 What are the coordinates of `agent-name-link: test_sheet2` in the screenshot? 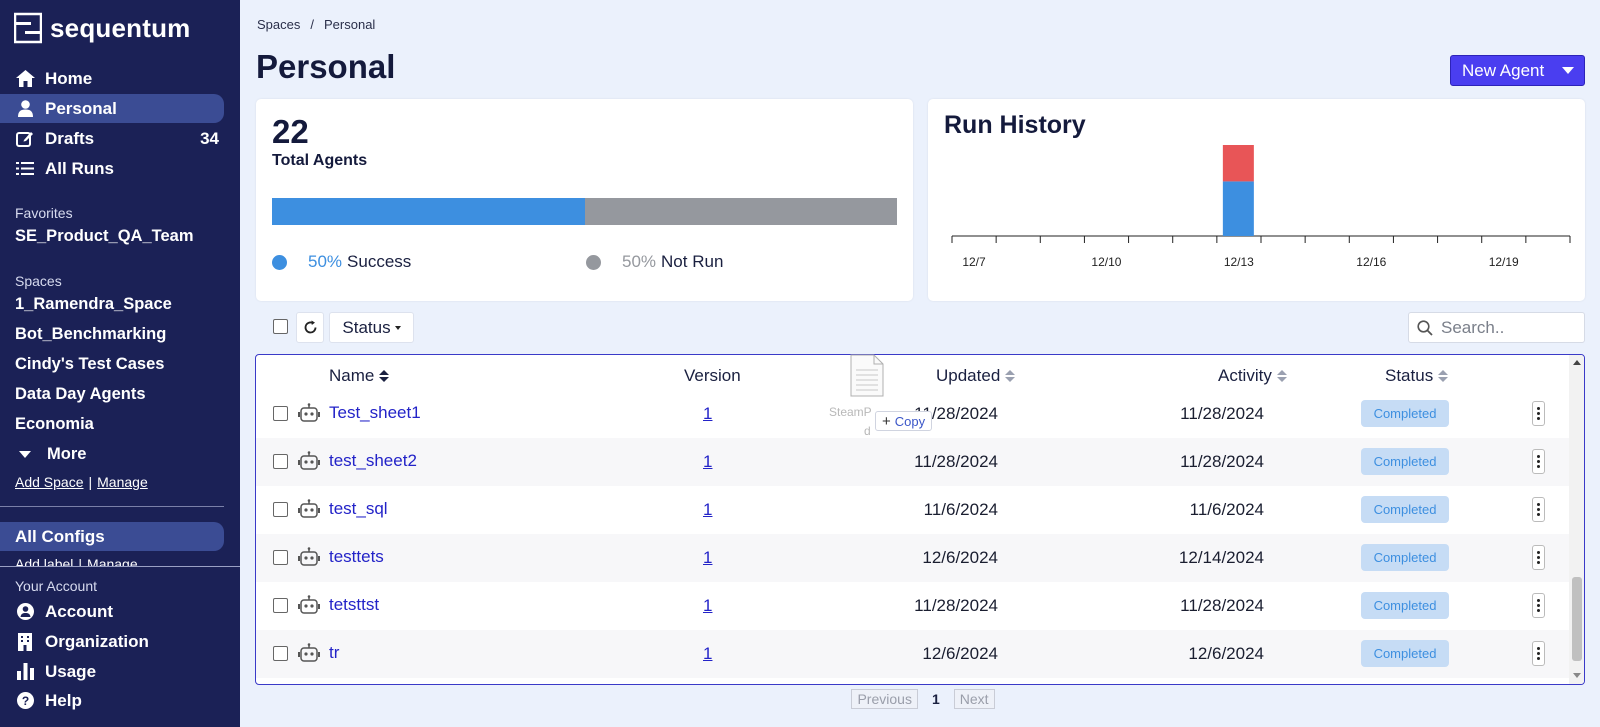 It's located at (373, 461).